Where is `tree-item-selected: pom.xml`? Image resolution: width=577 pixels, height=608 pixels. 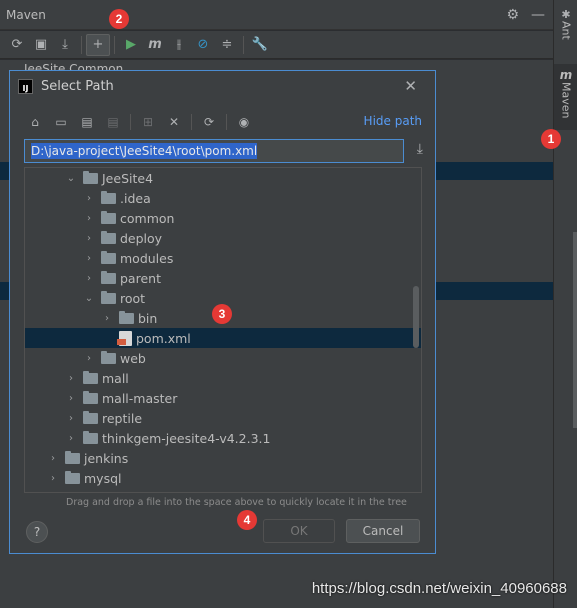
tree-item-selected: pom.xml is located at coordinates (223, 338).